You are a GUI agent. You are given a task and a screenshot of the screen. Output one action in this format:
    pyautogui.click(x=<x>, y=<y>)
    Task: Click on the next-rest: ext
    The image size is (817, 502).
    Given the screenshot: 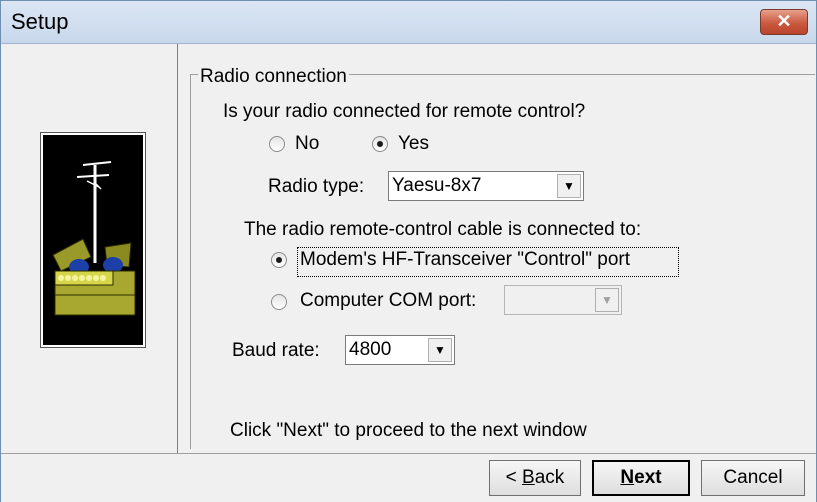 What is the action you would take?
    pyautogui.click(x=648, y=477)
    